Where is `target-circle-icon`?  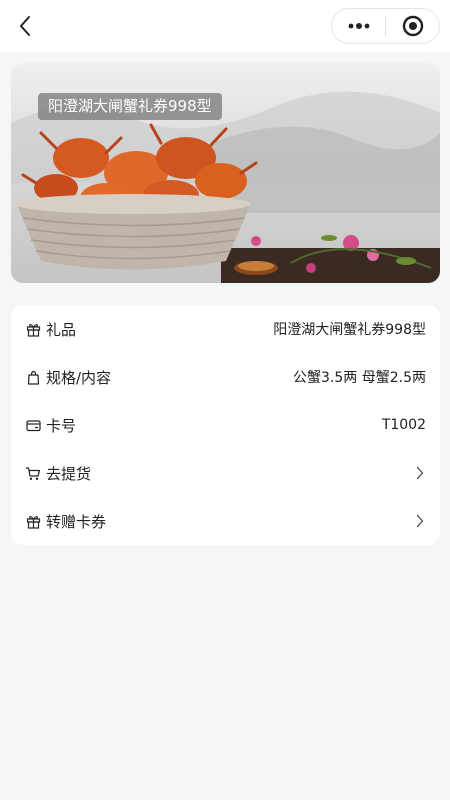
target-circle-icon is located at coordinates (412, 26).